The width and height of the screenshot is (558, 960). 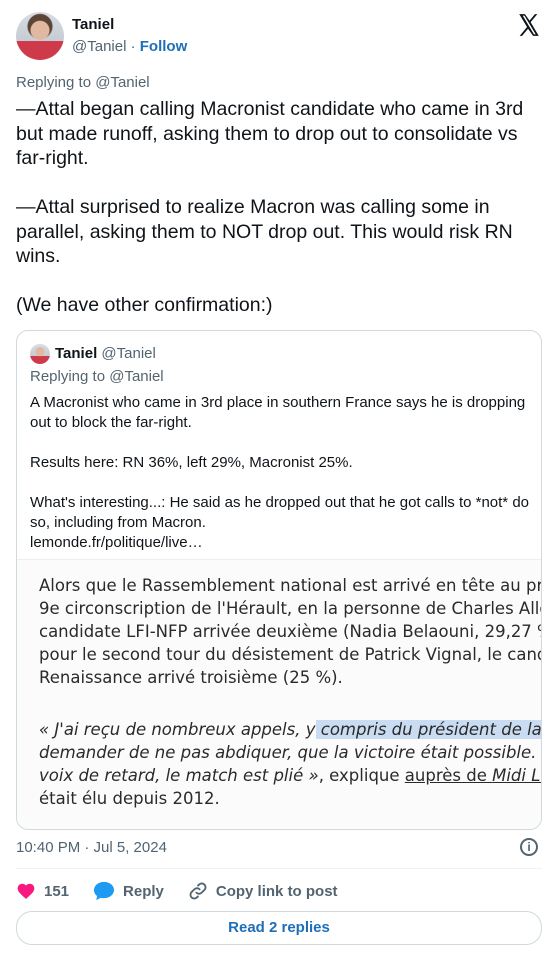 What do you see at coordinates (129, 798) in the screenshot?
I see `article-quote-d: était élu depuis 2012.` at bounding box center [129, 798].